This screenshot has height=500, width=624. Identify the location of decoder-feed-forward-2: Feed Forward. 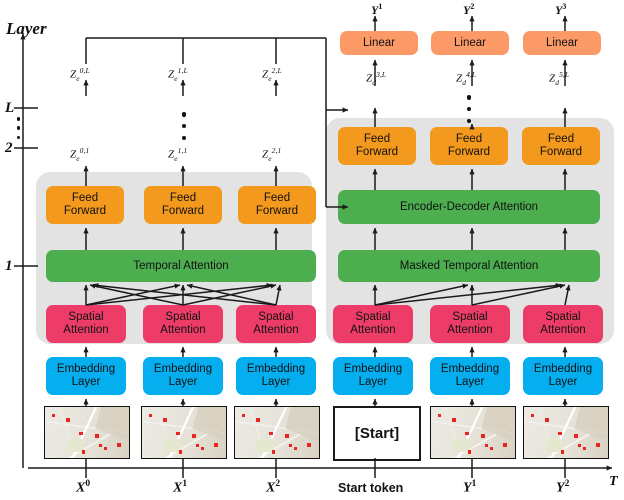
(561, 146).